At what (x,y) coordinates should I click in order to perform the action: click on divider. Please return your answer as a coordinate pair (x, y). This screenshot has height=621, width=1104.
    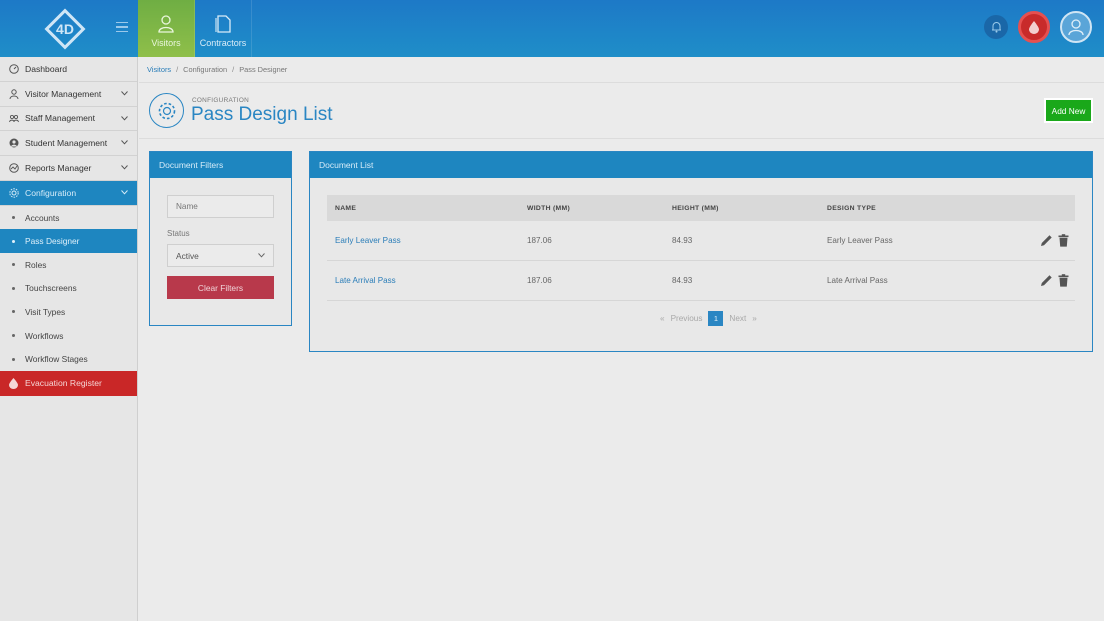
    Looking at the image, I should click on (621, 82).